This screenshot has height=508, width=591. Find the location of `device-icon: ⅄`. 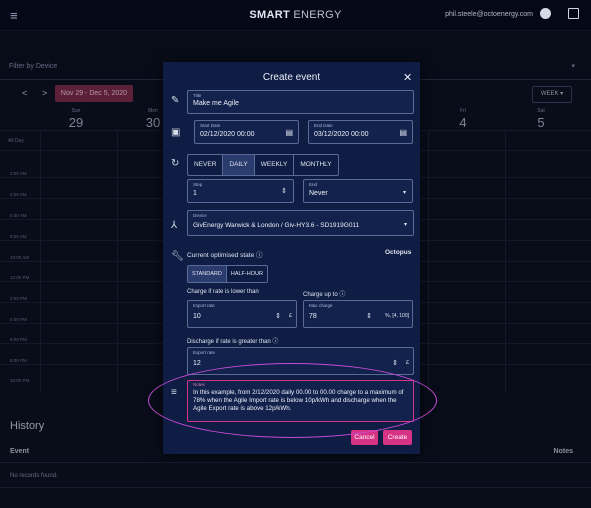

device-icon: ⅄ is located at coordinates (174, 225).